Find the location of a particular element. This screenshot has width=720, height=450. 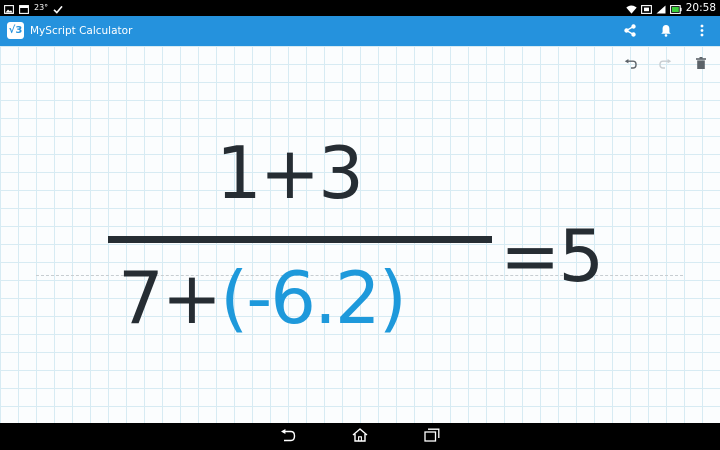

app-title: MyScript Calculator is located at coordinates (81, 31).